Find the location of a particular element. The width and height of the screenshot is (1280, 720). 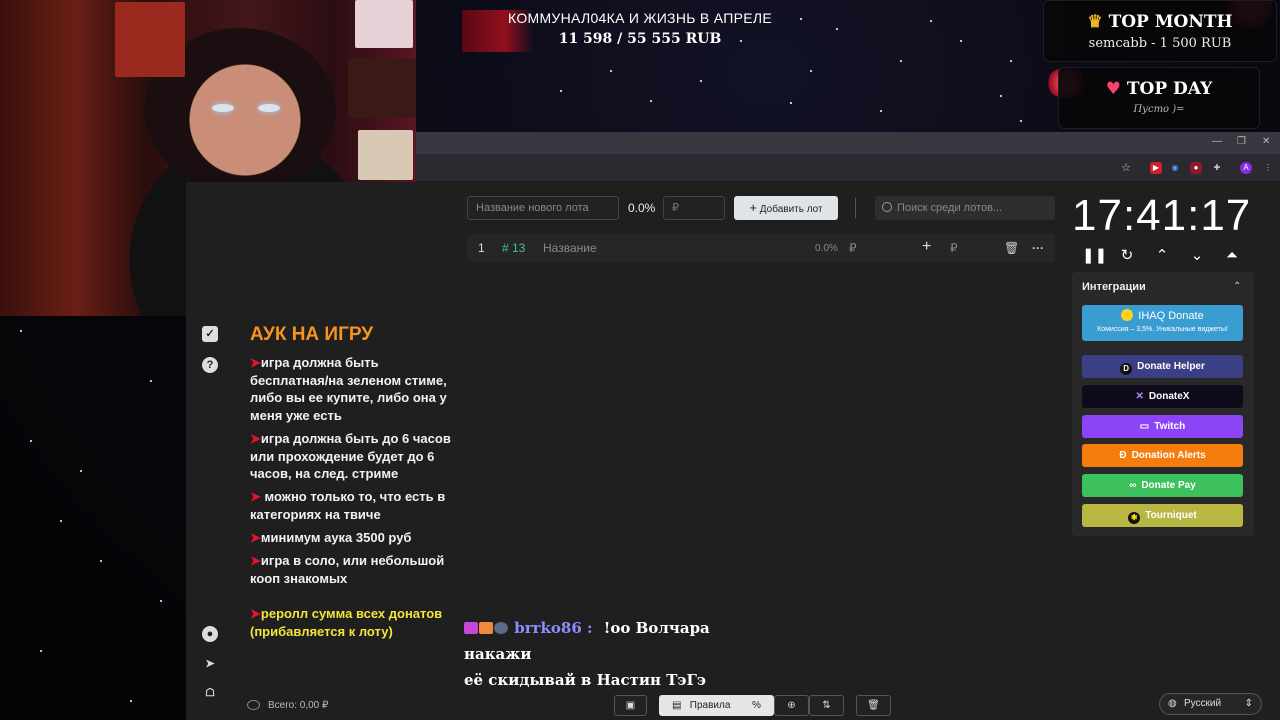

auction-timer: 17:41:17 is located at coordinates (1162, 215).